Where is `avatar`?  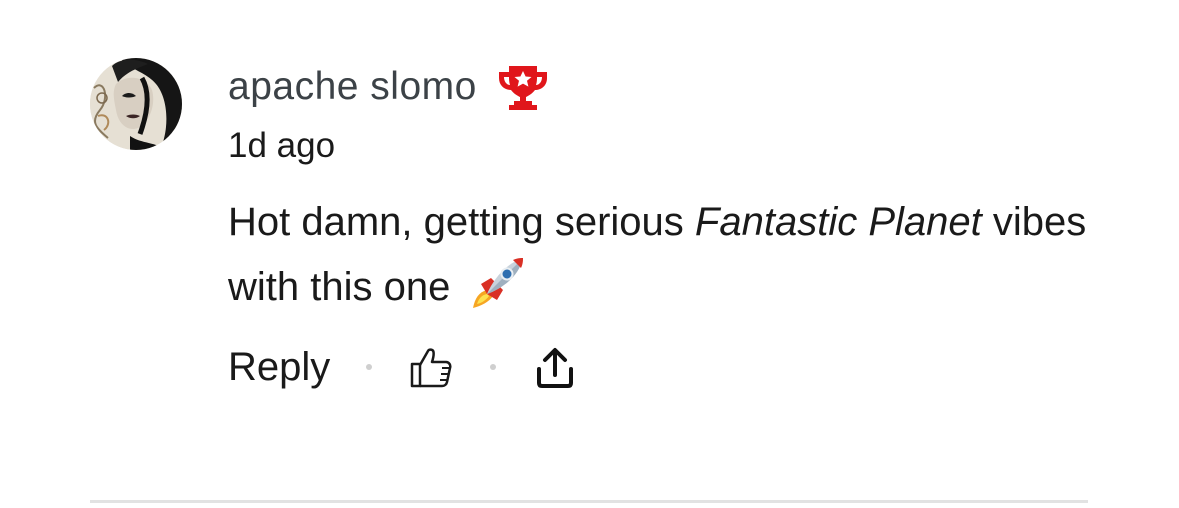
avatar is located at coordinates (136, 104).